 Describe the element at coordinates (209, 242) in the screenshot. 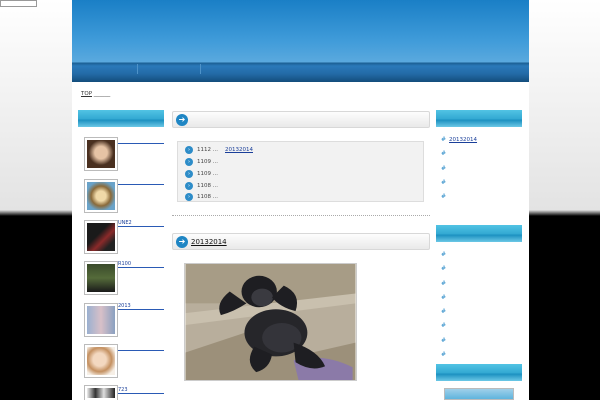

I see `article-title: 20132014` at that location.